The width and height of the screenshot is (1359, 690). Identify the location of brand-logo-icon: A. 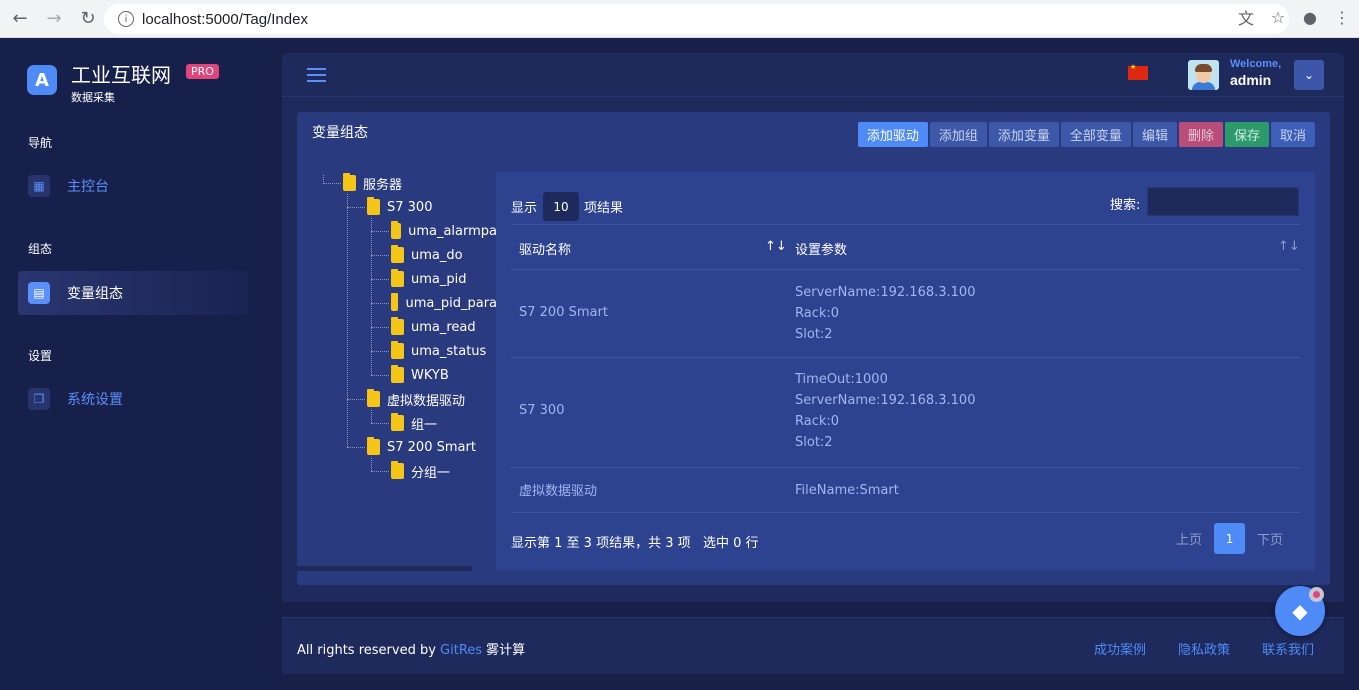
(42, 80).